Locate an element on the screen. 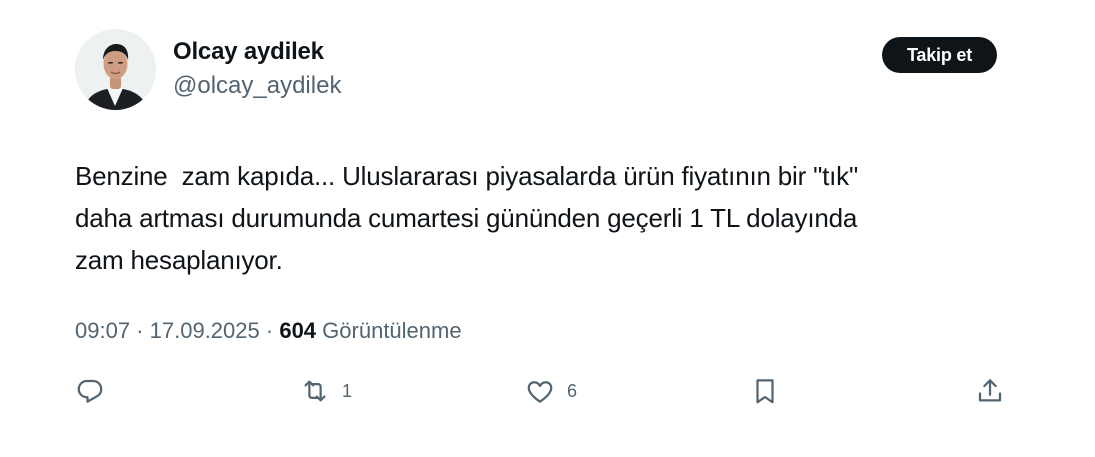 This screenshot has width=1095, height=457. share-button is located at coordinates (990, 391).